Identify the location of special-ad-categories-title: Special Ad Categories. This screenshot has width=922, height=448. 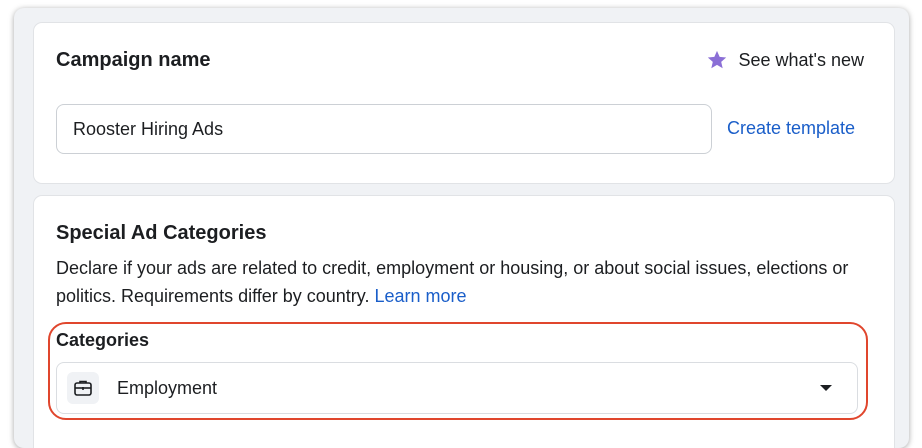
(161, 233).